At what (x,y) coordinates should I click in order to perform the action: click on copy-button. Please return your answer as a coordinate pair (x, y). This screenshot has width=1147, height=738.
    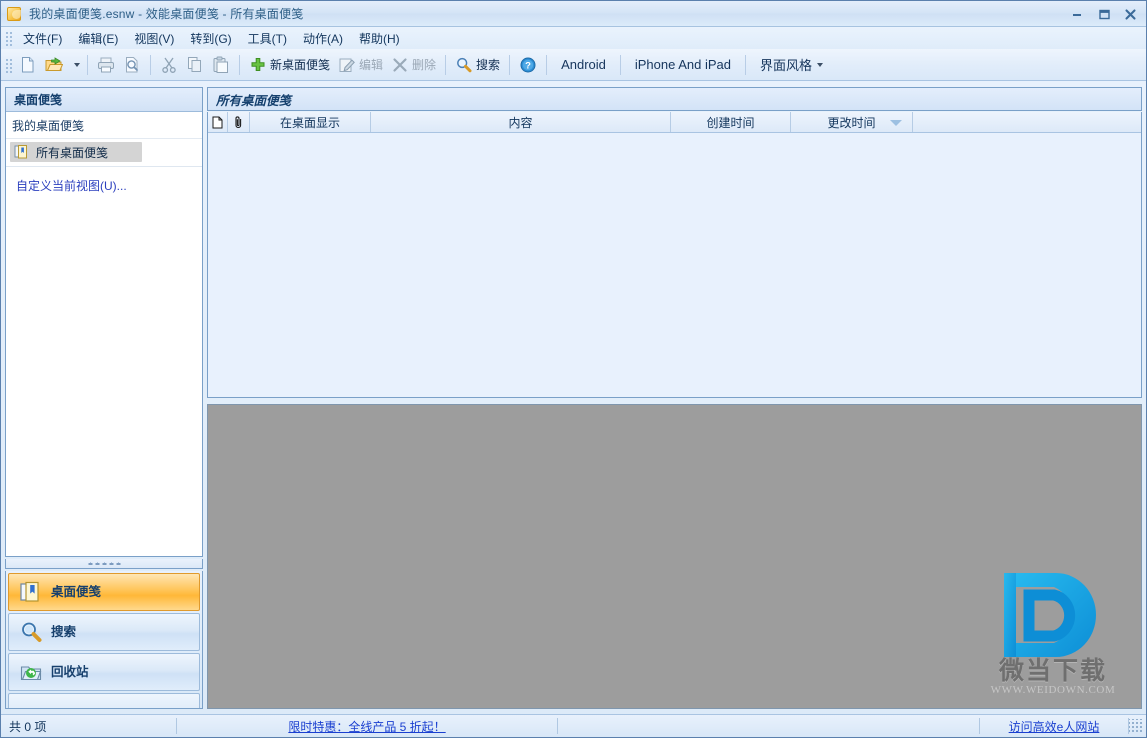
    Looking at the image, I should click on (195, 65).